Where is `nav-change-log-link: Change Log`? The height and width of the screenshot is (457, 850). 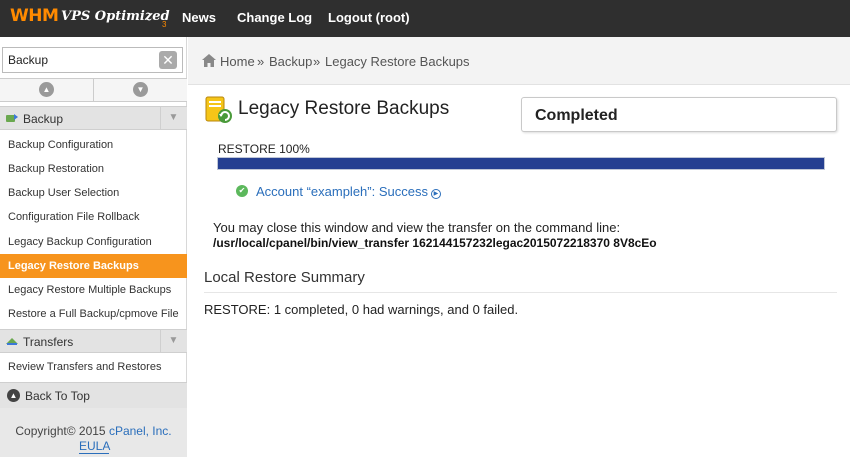
nav-change-log-link: Change Log is located at coordinates (274, 17).